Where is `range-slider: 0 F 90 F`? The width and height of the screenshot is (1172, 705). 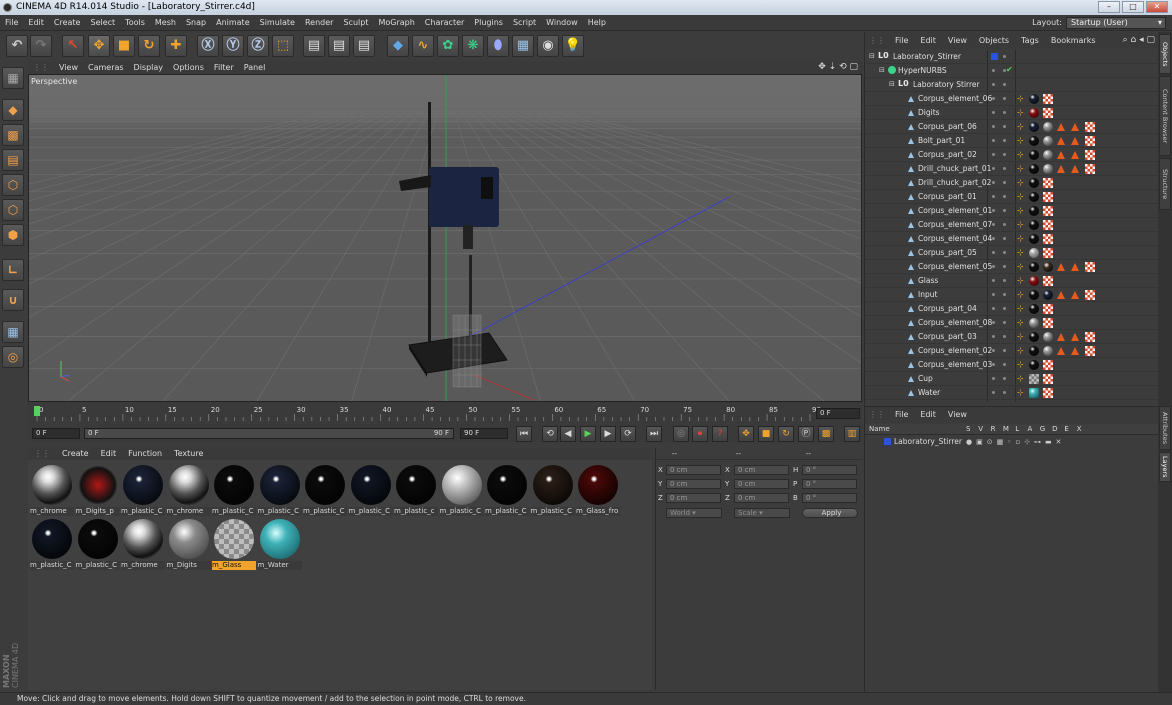 range-slider: 0 F 90 F is located at coordinates (269, 433).